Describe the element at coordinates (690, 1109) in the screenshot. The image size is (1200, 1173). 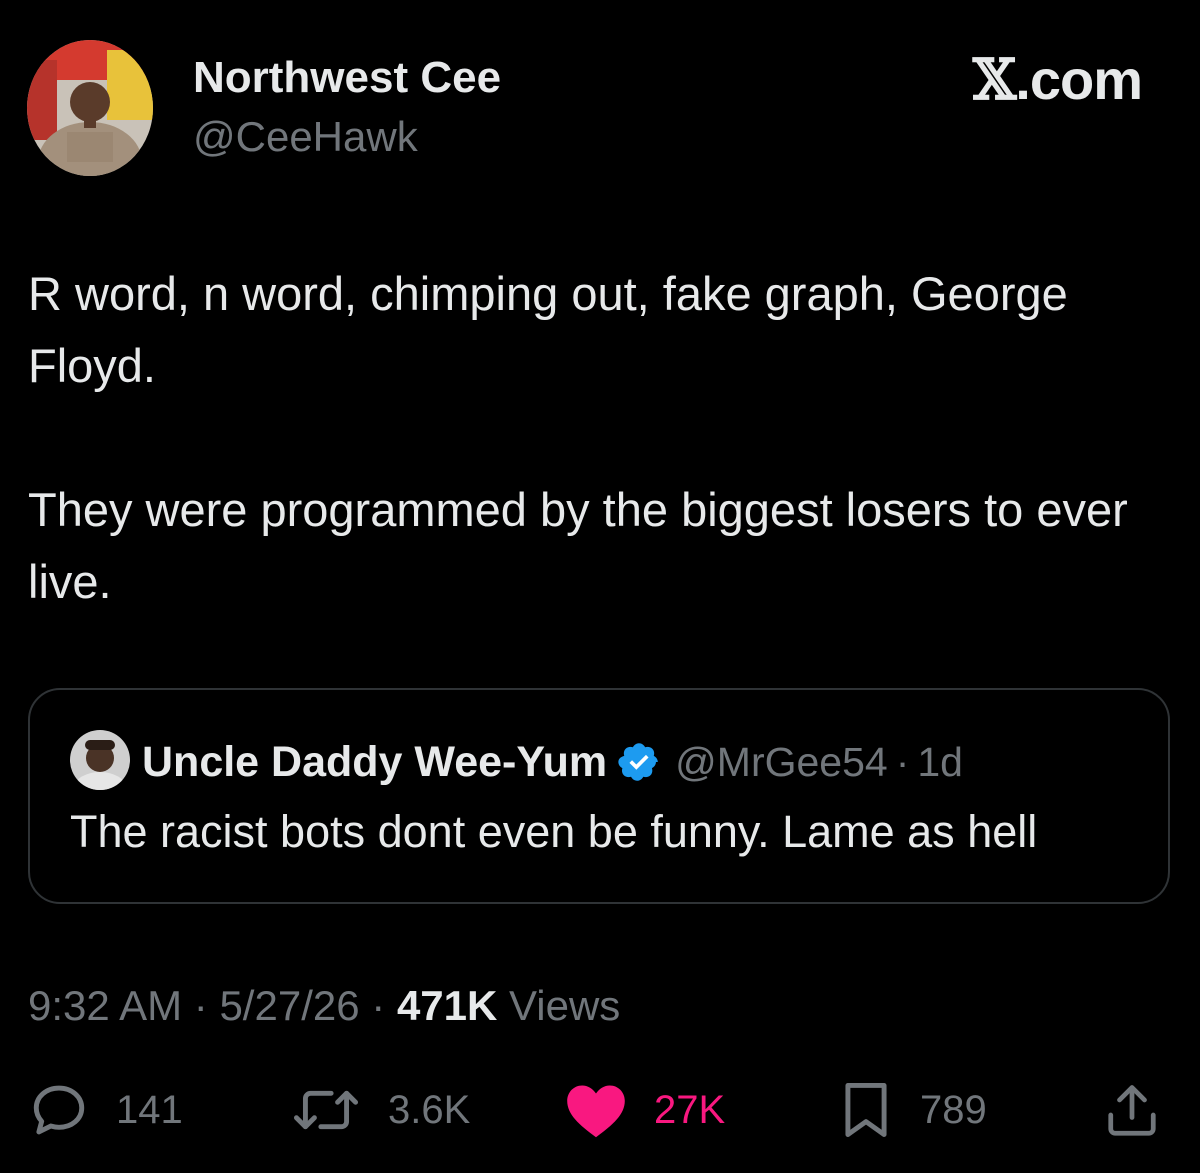
I see `like-count: 27K` at that location.